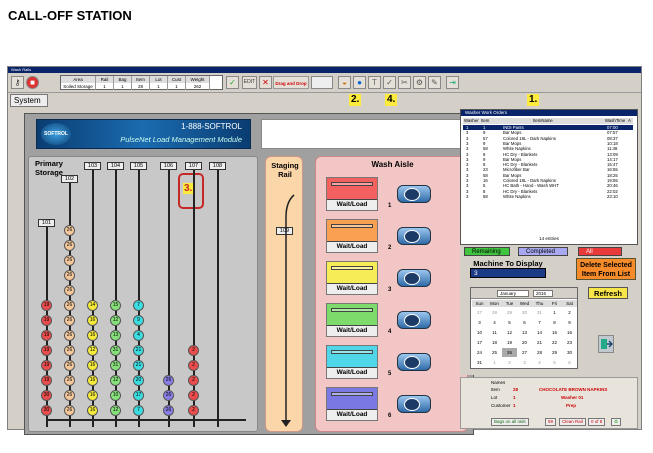 This screenshot has width=653, height=453. What do you see at coordinates (249, 82) in the screenshot?
I see `edit-button: EDIT` at bounding box center [249, 82].